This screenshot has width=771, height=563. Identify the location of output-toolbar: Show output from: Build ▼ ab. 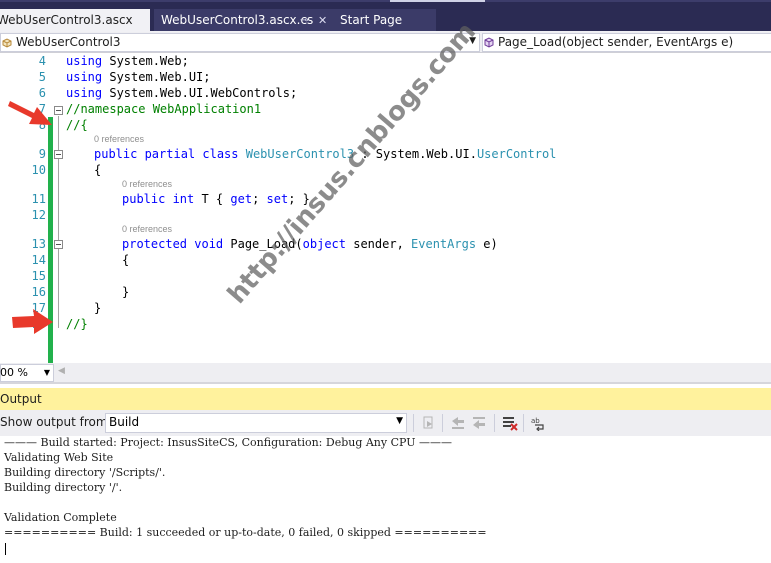
(385, 423).